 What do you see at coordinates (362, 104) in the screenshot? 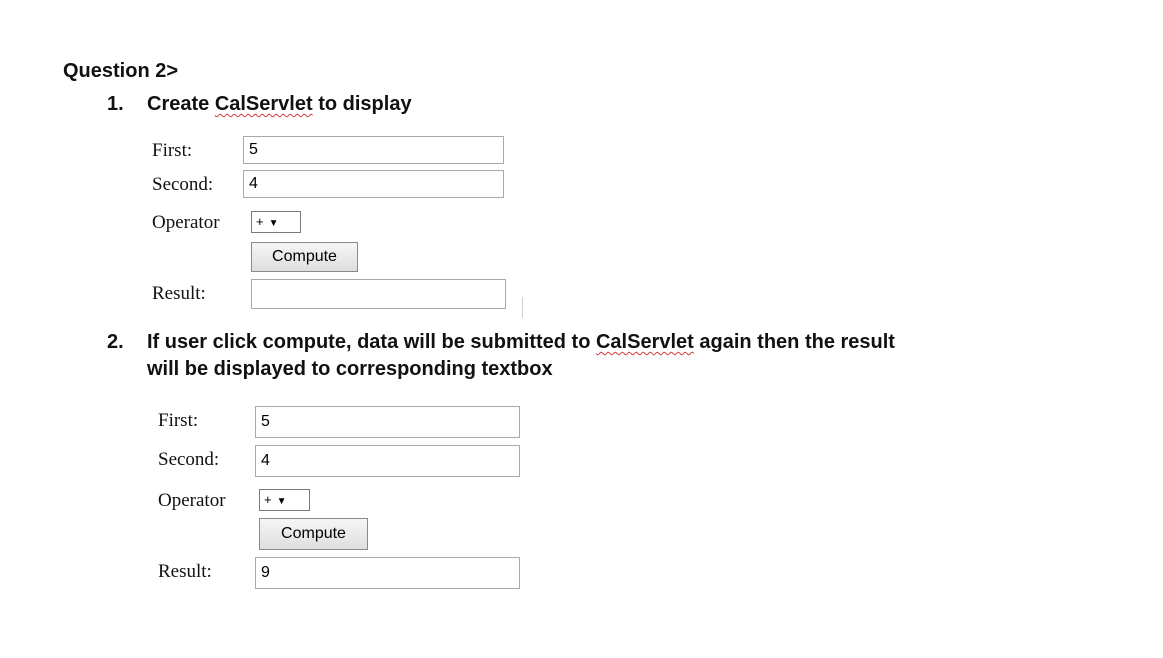
I see `text-segment: to display` at bounding box center [362, 104].